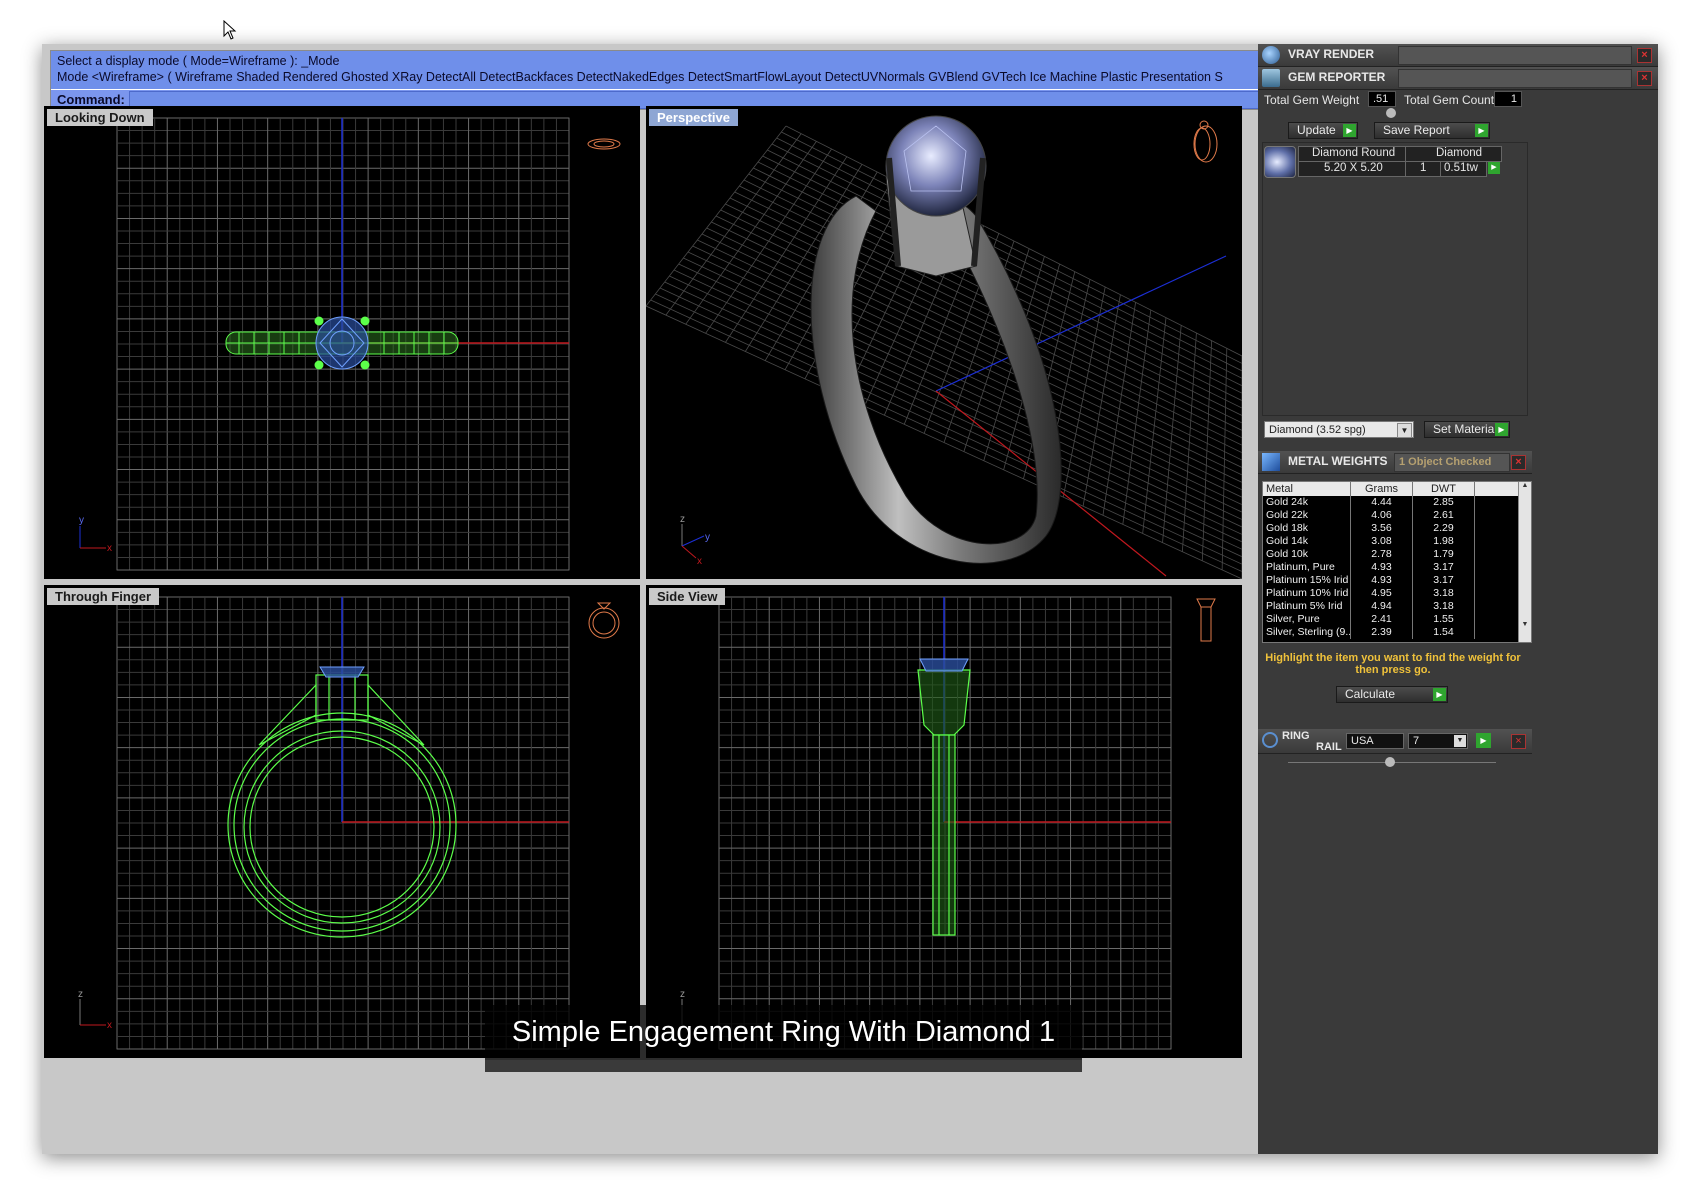 The height and width of the screenshot is (1199, 1700). I want to click on table-cell-metal: Platinum 15% Irid, so click(1307, 580).